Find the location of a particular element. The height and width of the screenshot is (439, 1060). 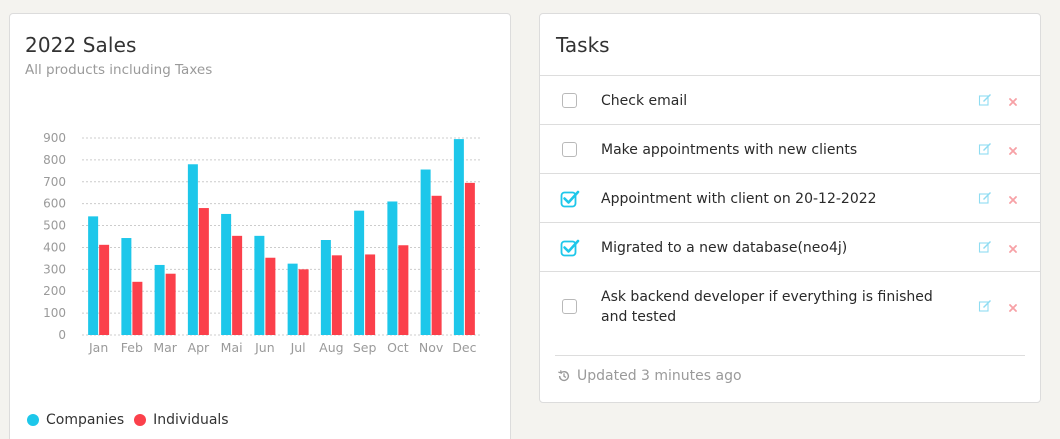

history-icon is located at coordinates (564, 376).